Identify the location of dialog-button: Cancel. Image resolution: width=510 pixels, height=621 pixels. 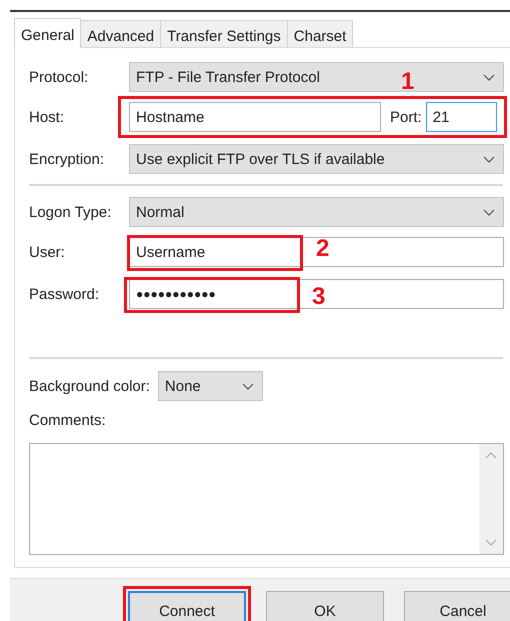
(457, 606).